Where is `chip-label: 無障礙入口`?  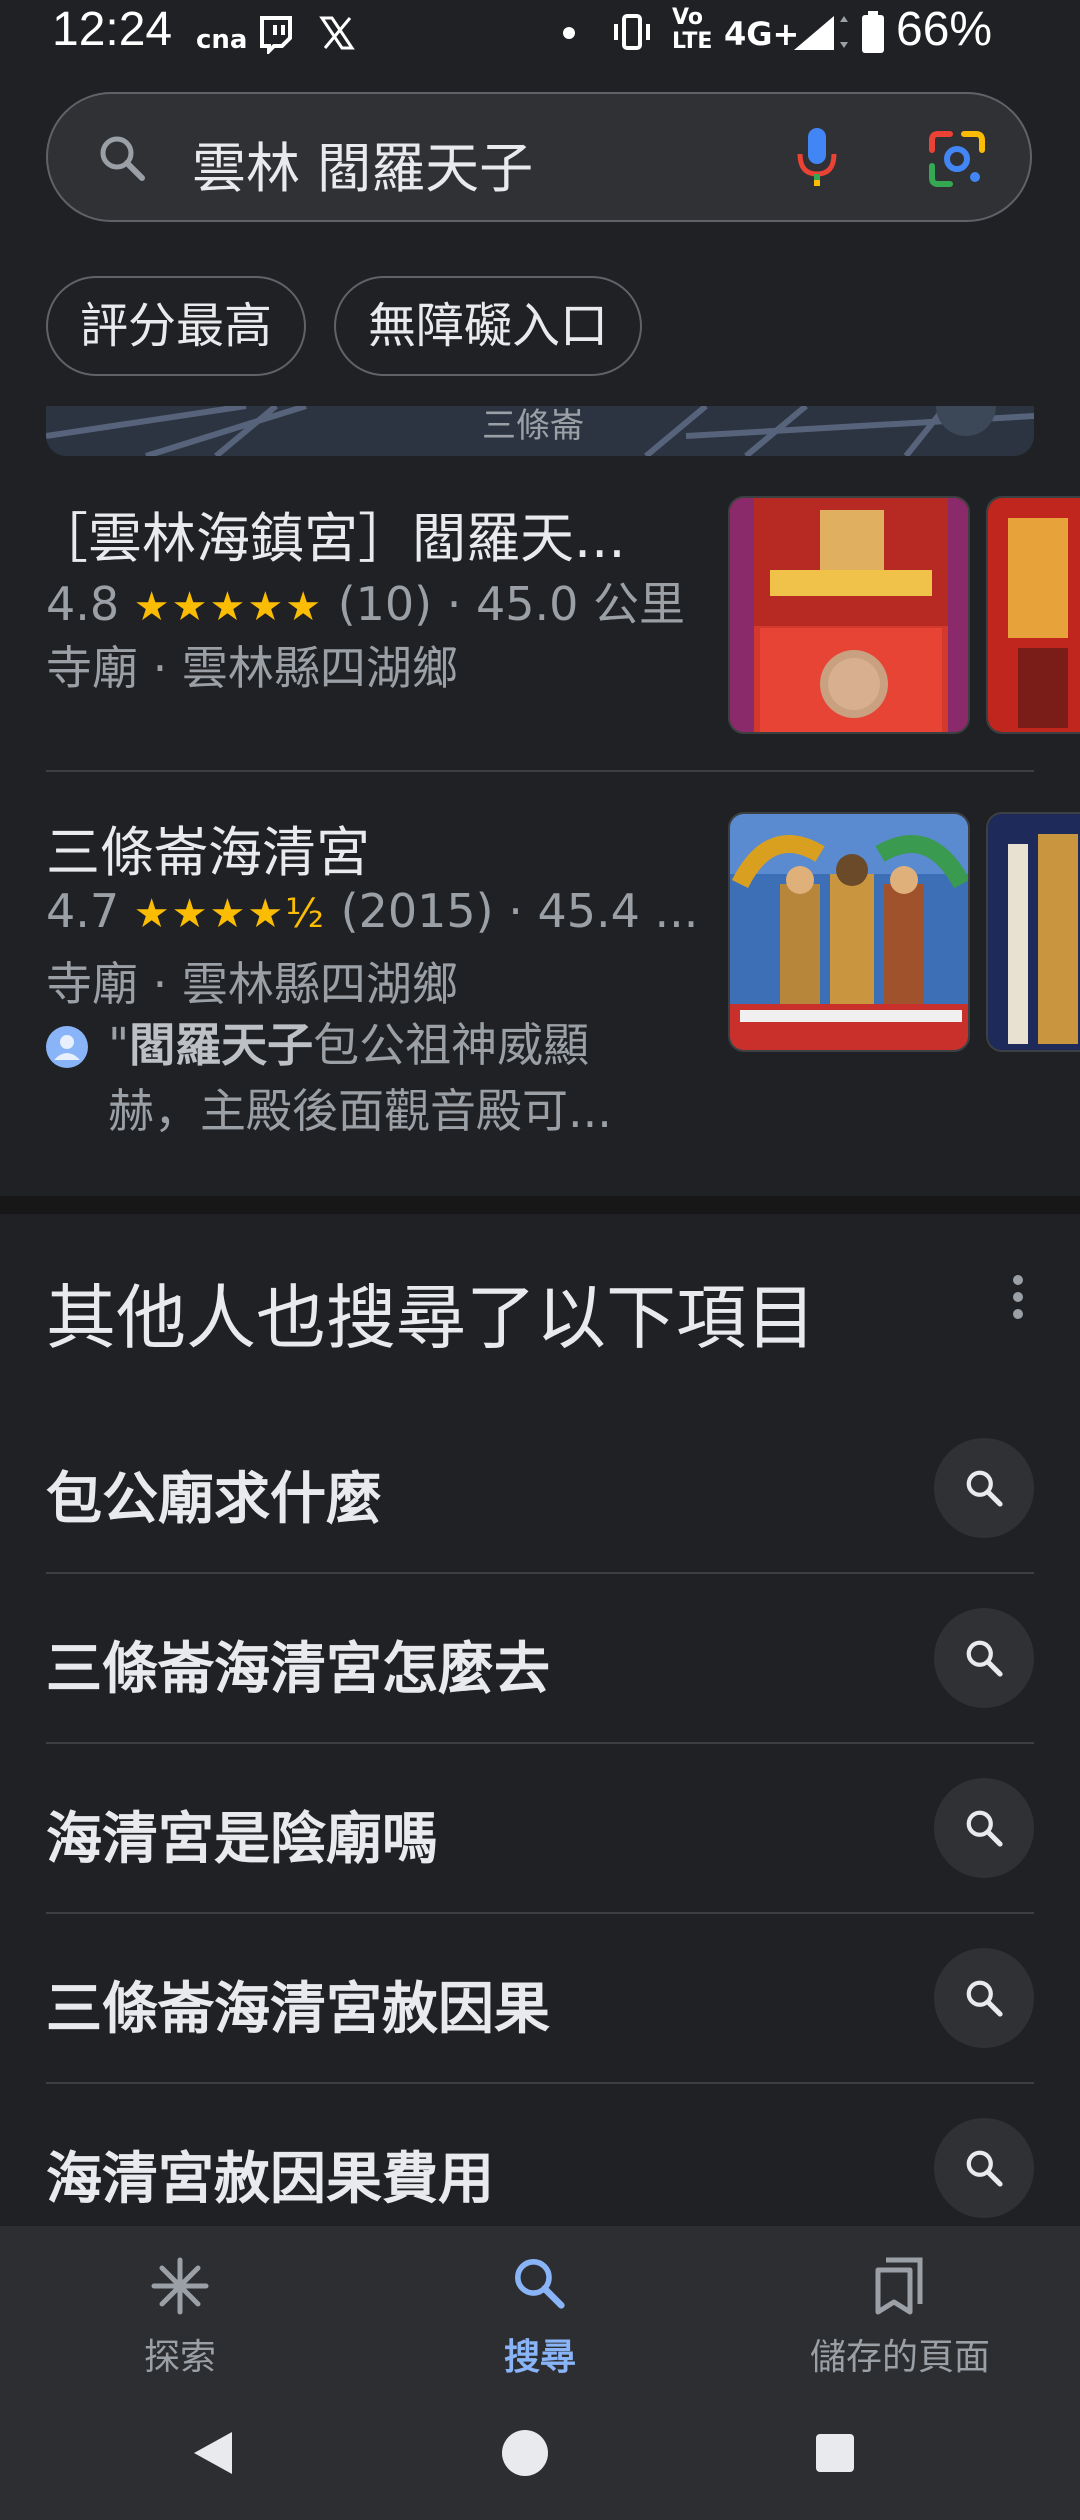
chip-label: 無障礙入口 is located at coordinates (488, 326).